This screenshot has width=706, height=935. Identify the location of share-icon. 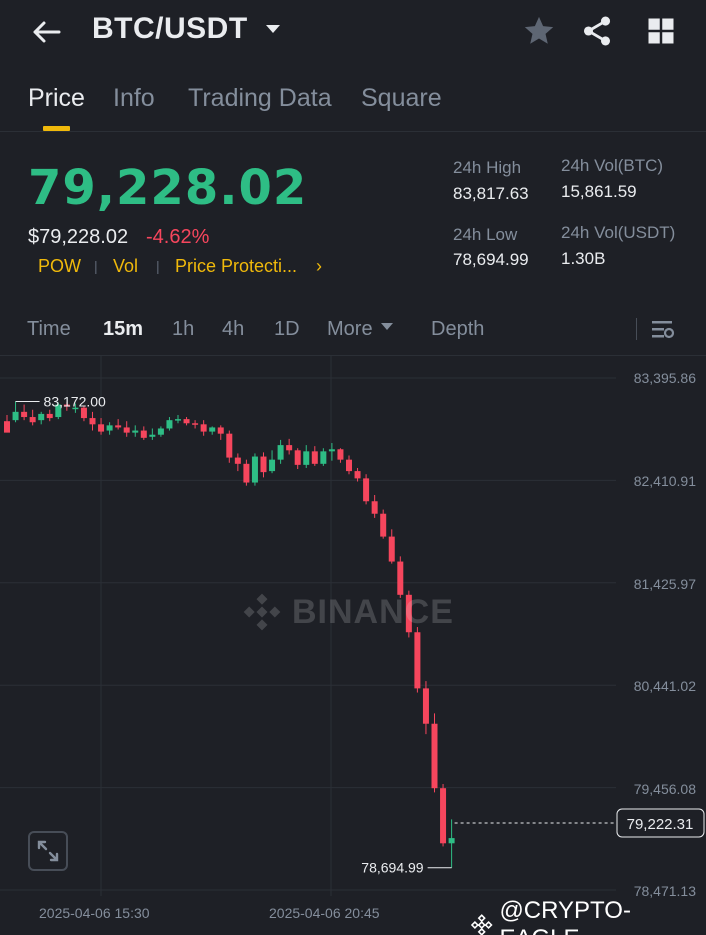
(597, 31).